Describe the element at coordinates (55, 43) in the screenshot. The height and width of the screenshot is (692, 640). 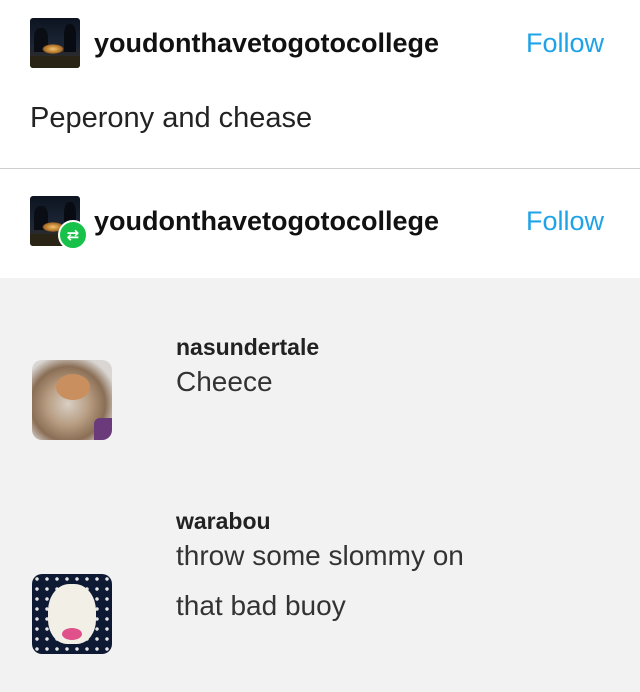
I see `user-avatar` at that location.